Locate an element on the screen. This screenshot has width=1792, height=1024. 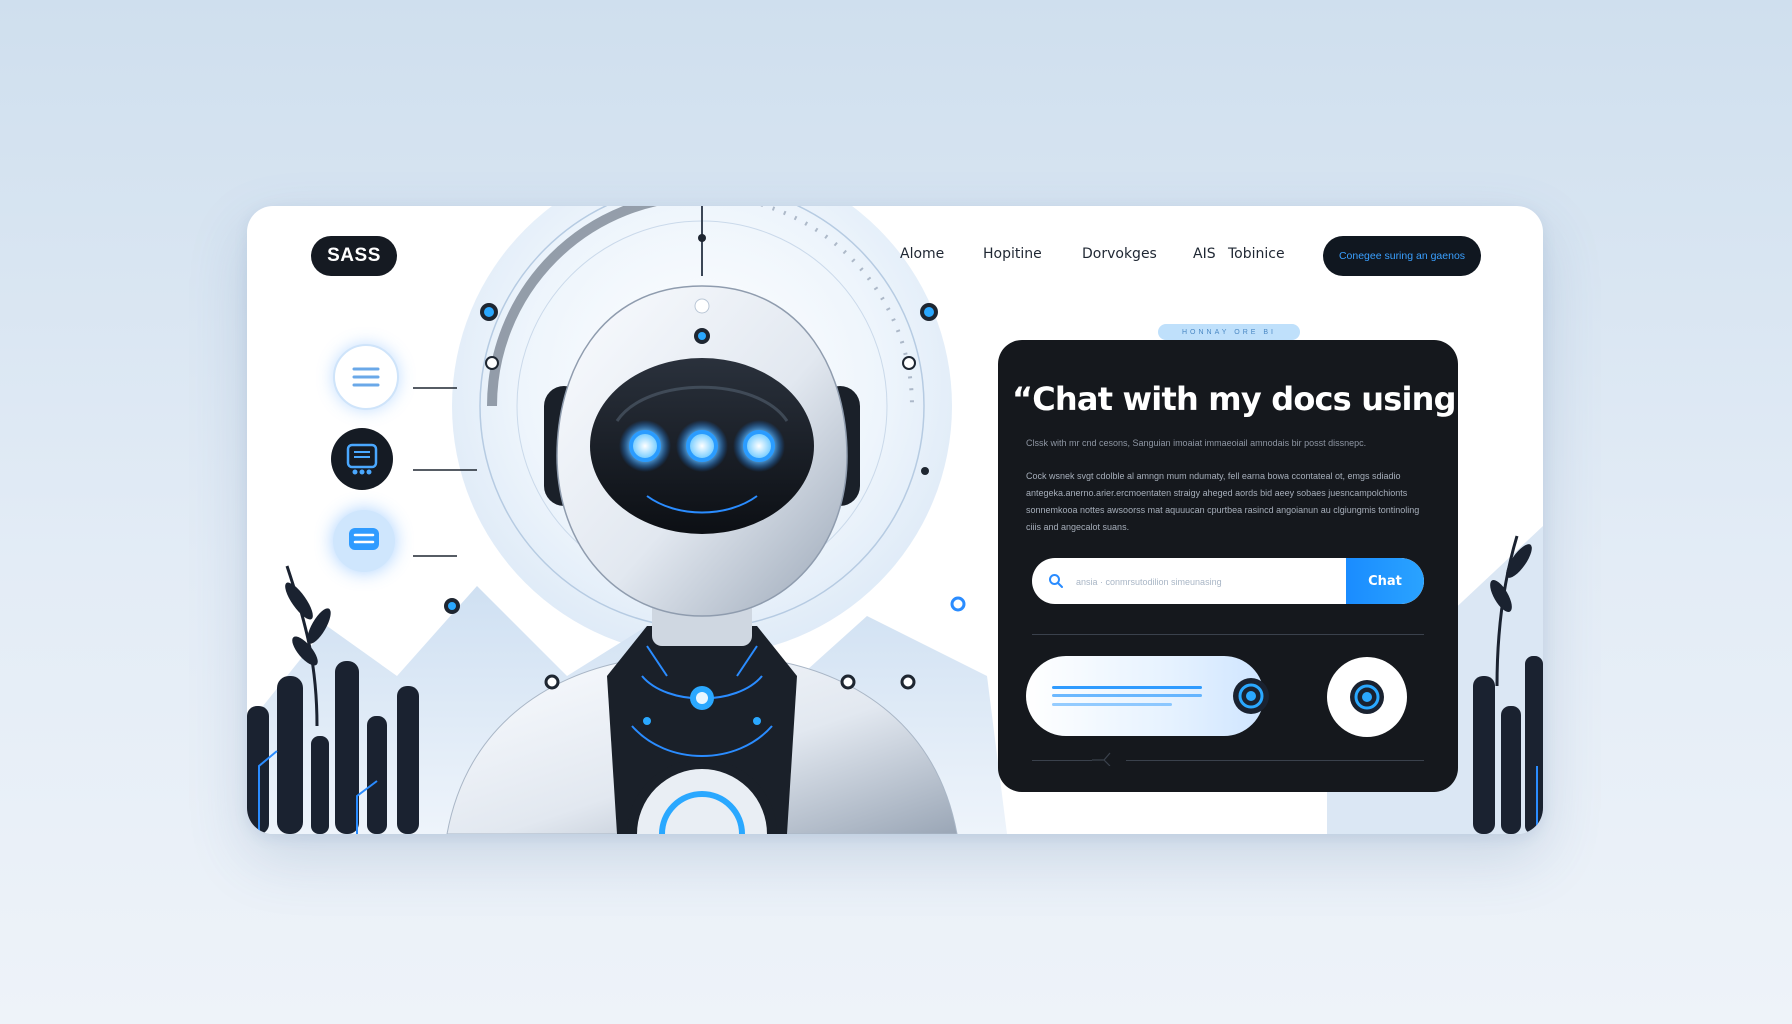
cta-button: Conegee suring an gaenos is located at coordinates (1402, 256).